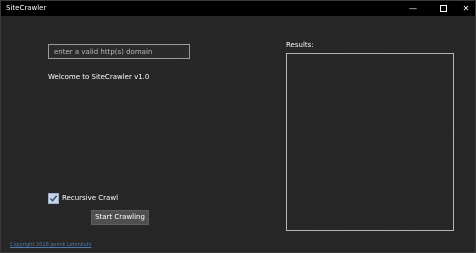 The height and width of the screenshot is (253, 476). Describe the element at coordinates (90, 198) in the screenshot. I see `recursive-crawl-label: Recursive Crawl` at that location.